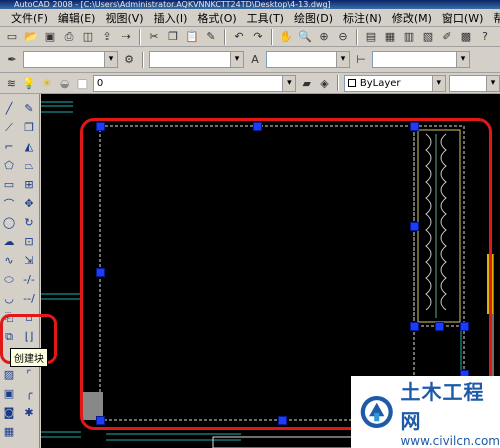  I want to click on layer-on-bulb-icon: 💡, so click(29, 83).